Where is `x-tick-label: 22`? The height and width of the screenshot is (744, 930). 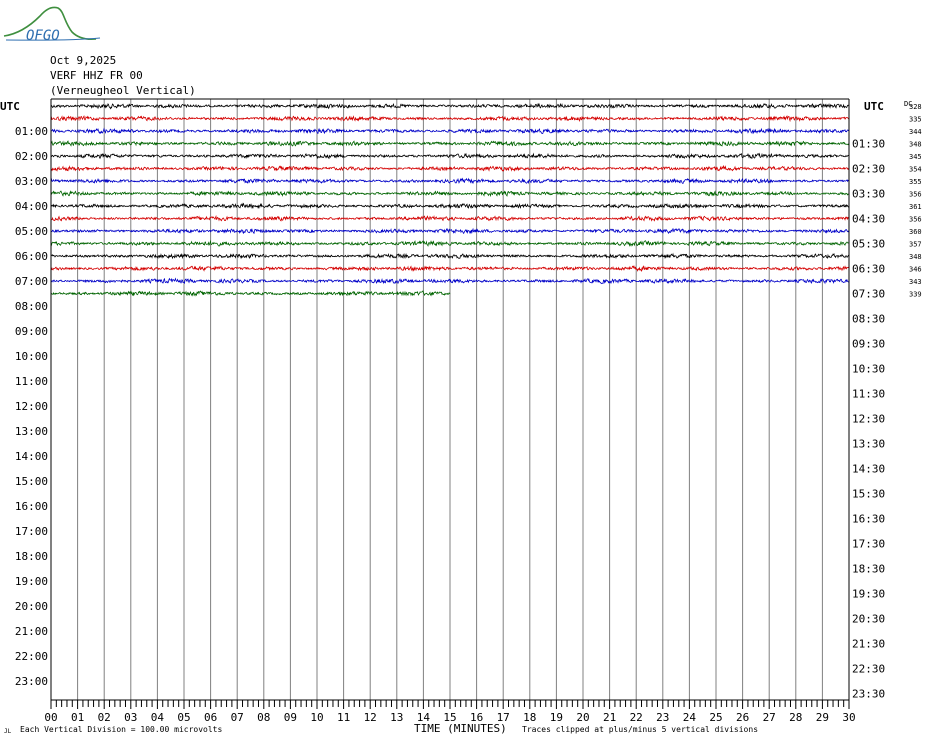
x-tick-label: 22 is located at coordinates (636, 717).